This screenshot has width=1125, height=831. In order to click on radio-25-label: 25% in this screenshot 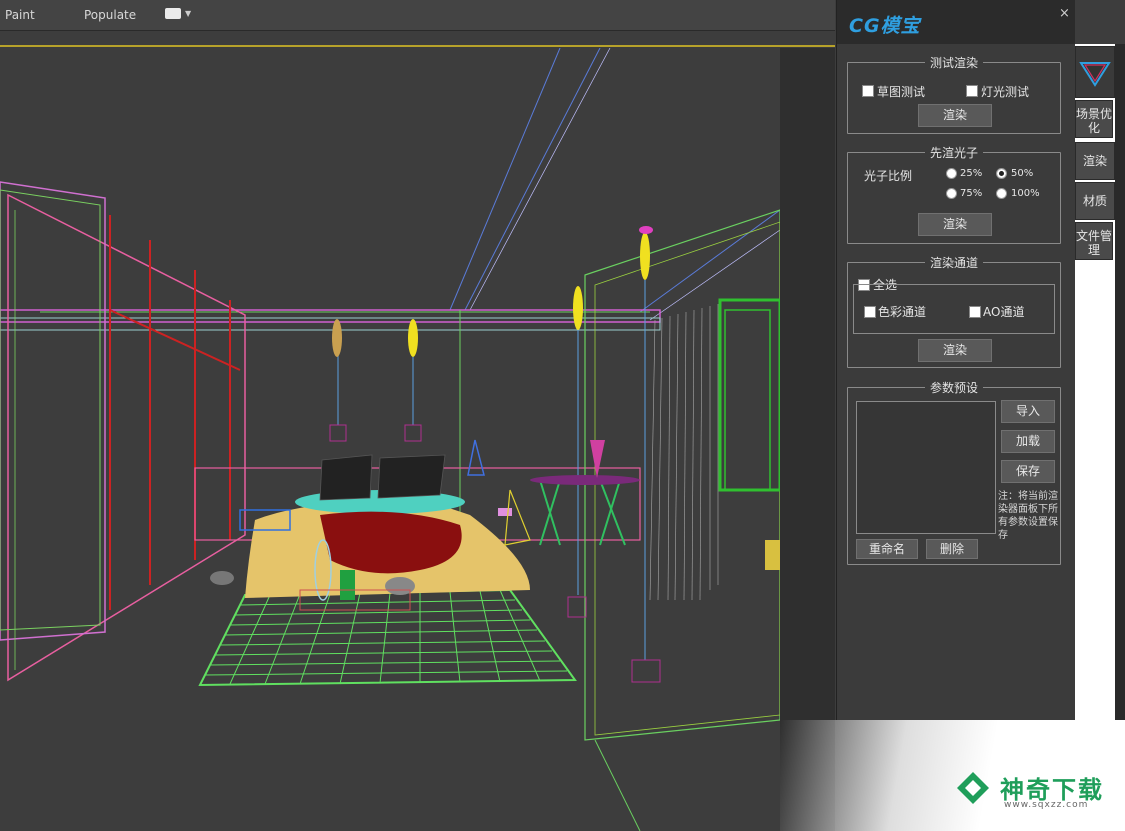, I will do `click(971, 173)`.